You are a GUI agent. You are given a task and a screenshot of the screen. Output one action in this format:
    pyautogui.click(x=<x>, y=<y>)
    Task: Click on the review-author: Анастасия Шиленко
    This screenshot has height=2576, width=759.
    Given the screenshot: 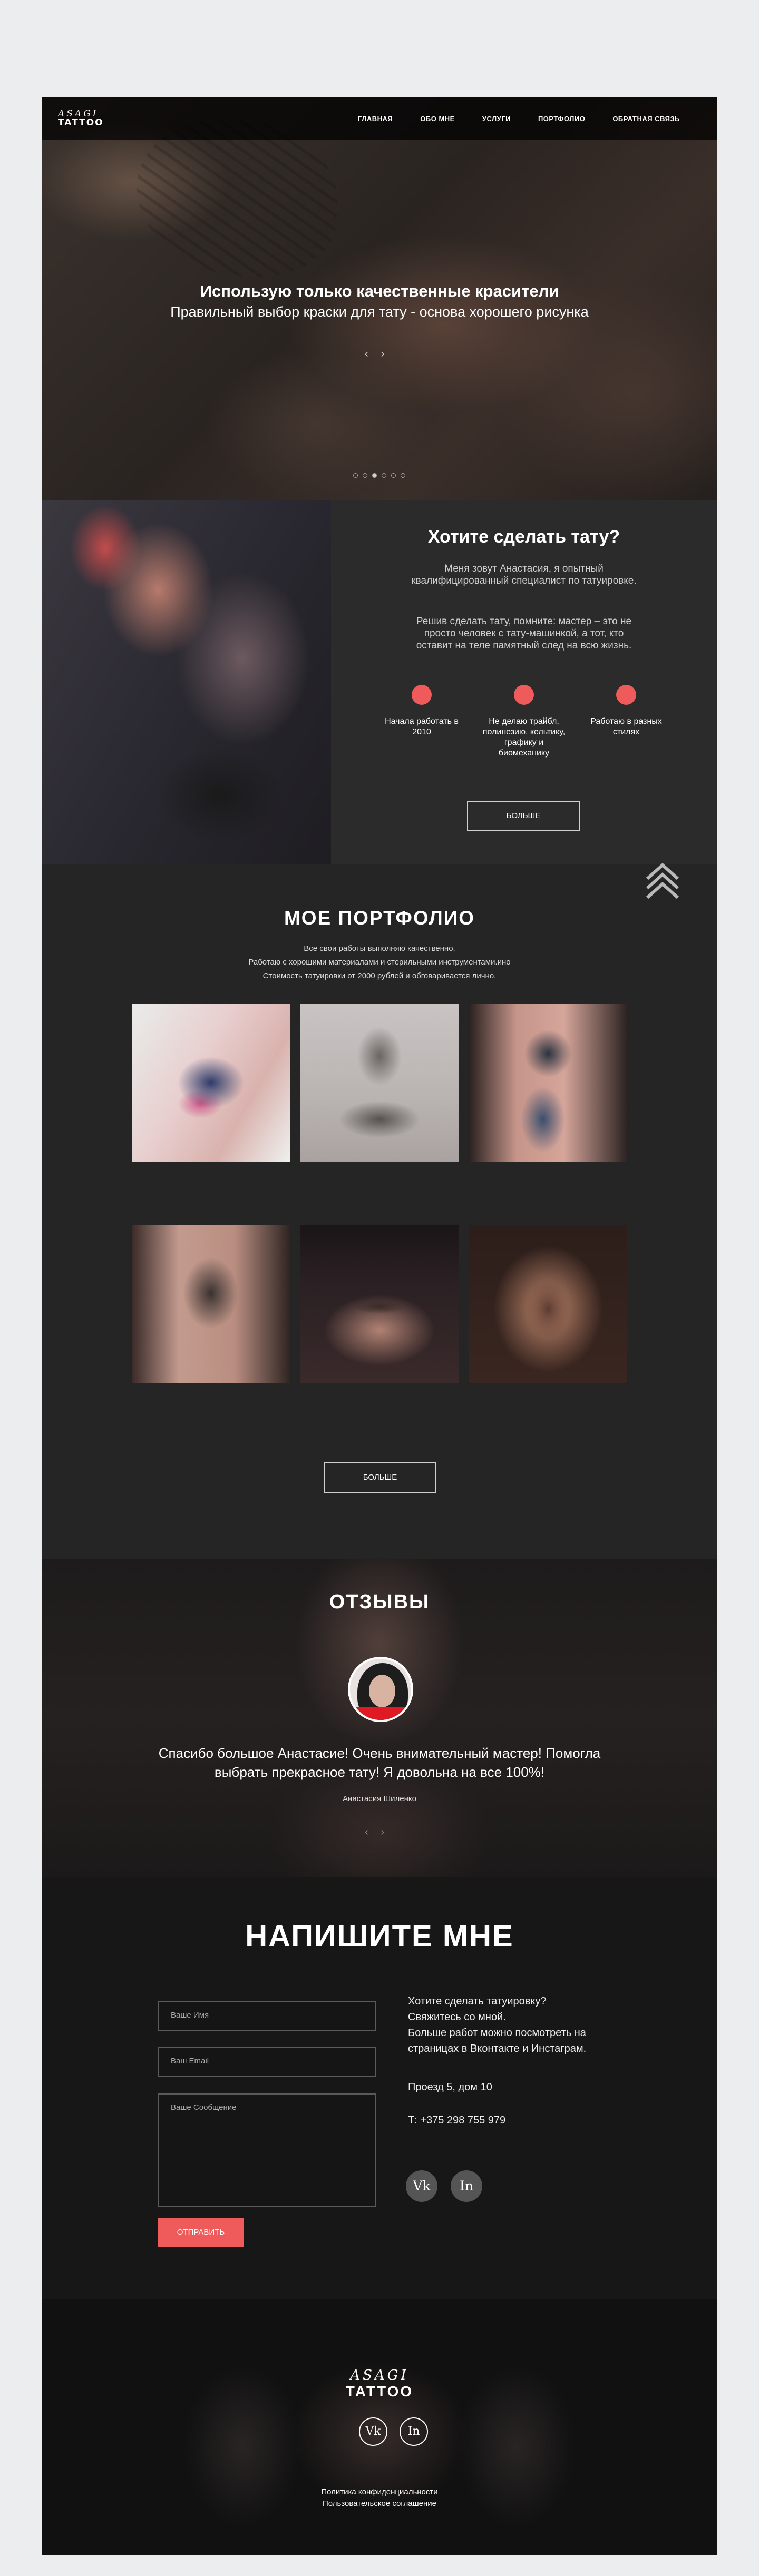 What is the action you would take?
    pyautogui.click(x=379, y=1798)
    